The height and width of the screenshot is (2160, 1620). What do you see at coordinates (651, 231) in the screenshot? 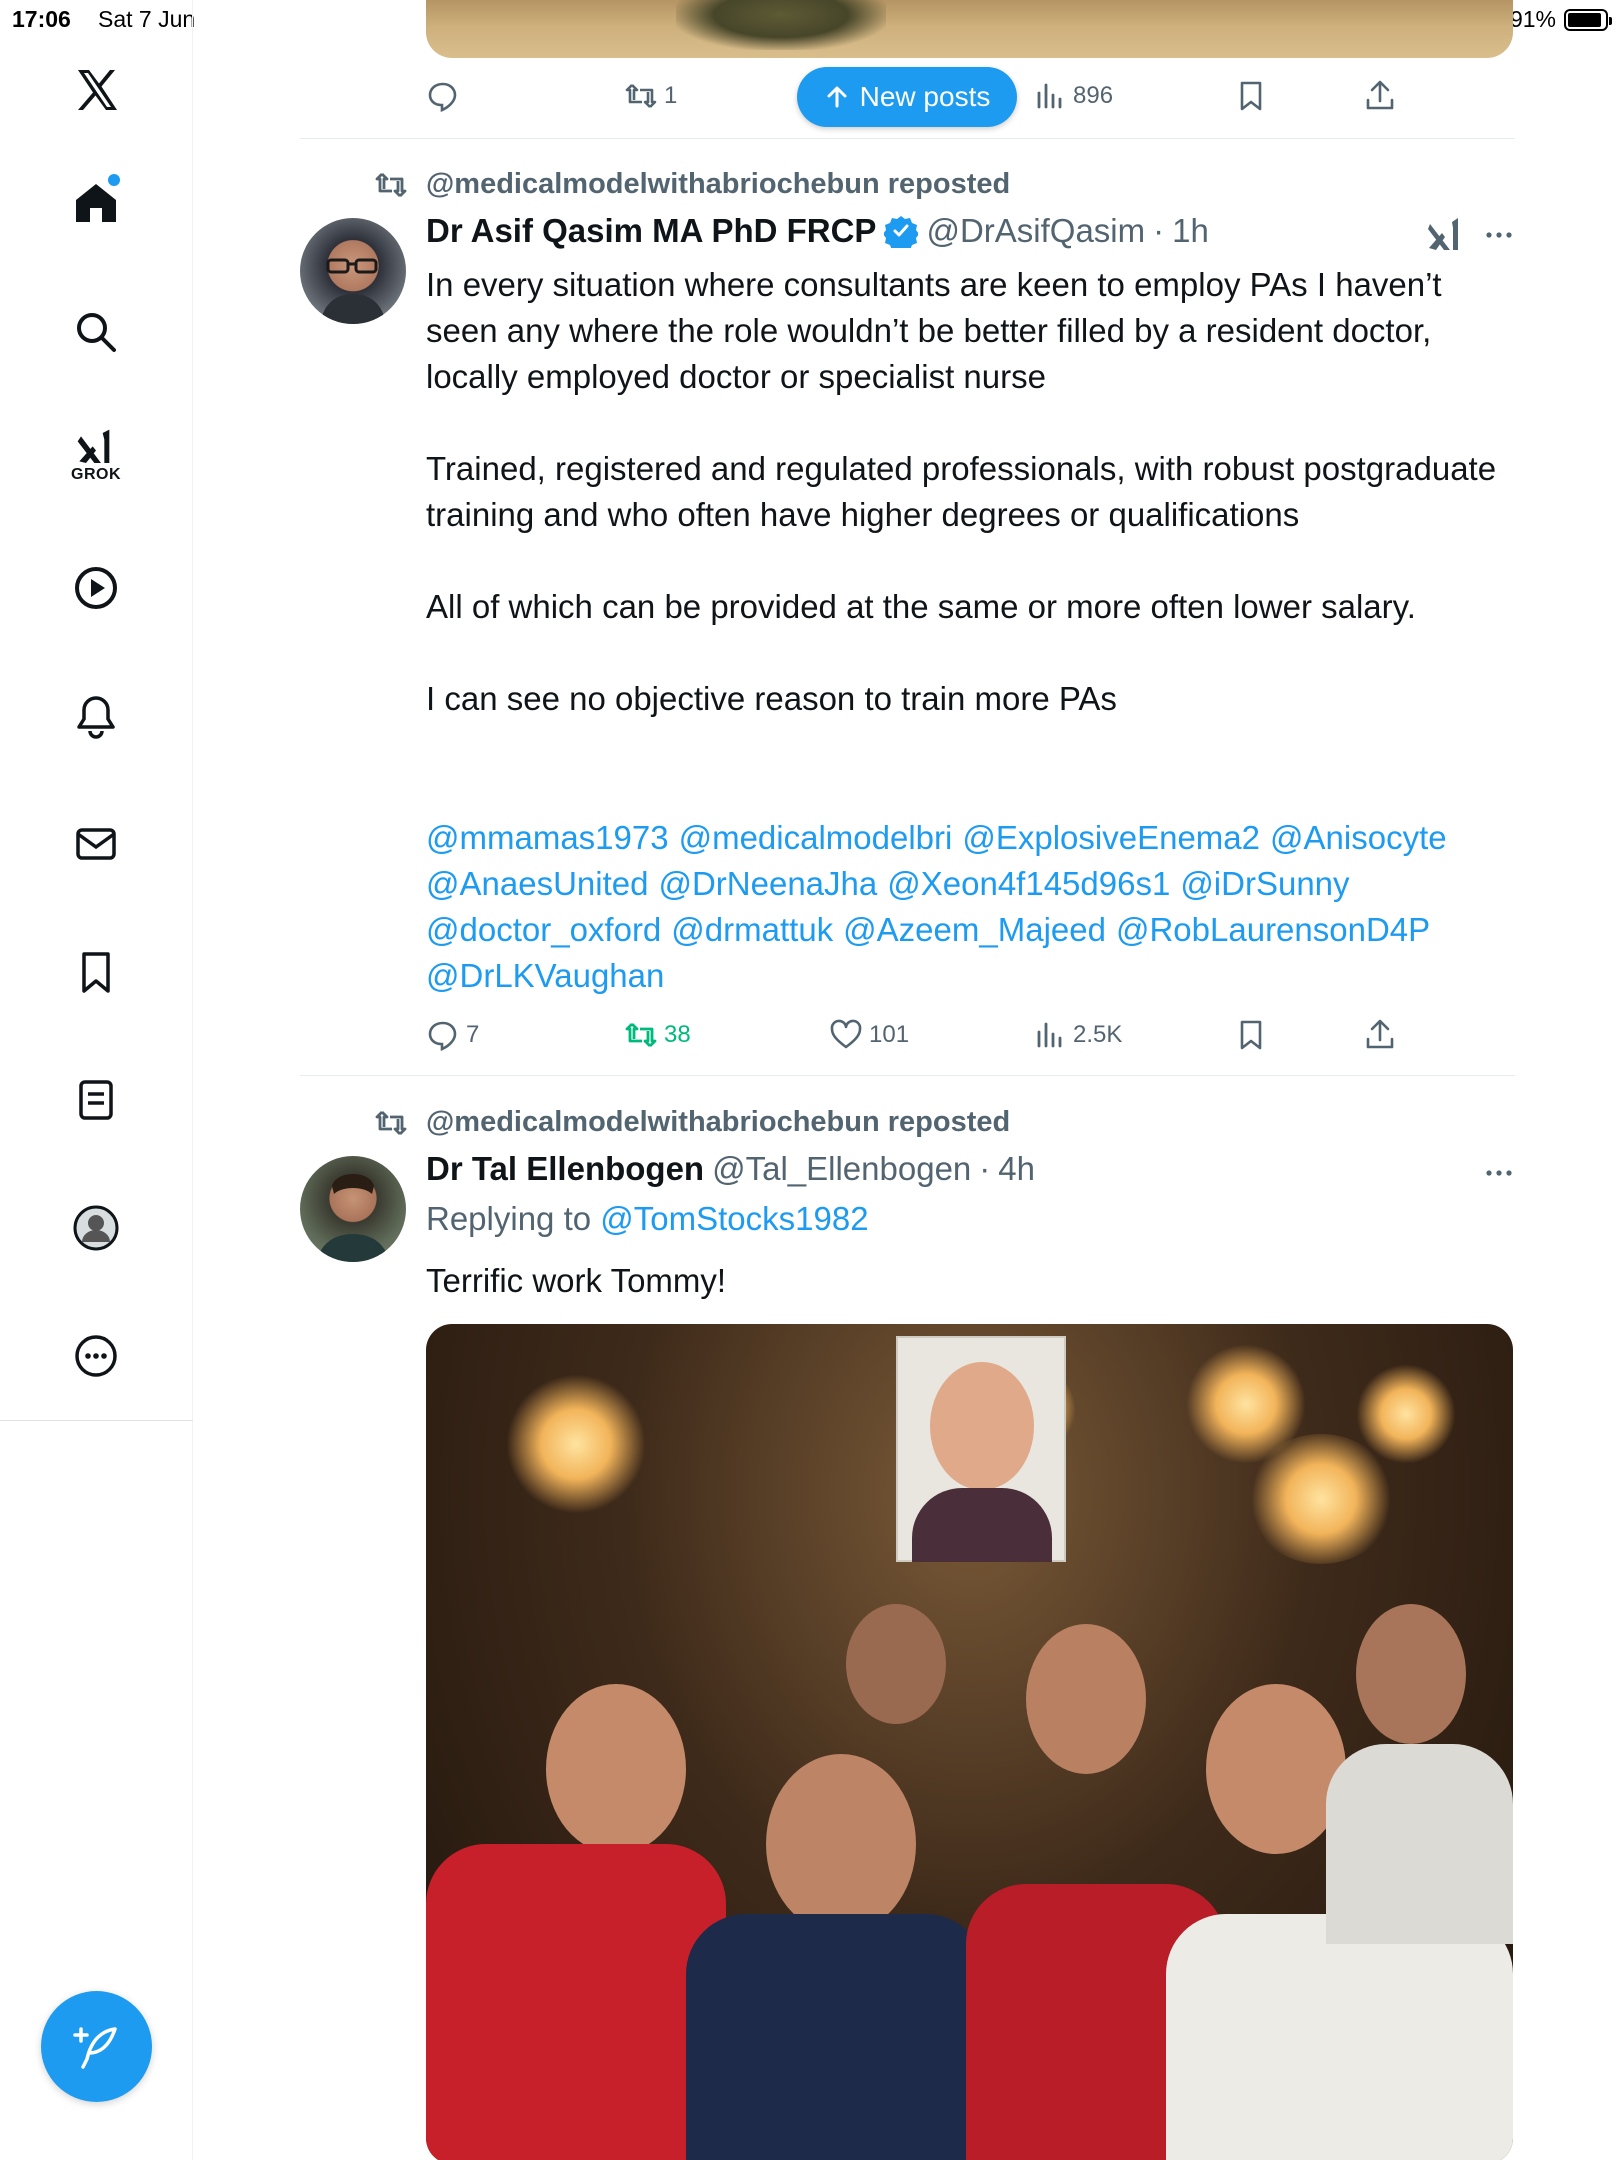
I see `author-name: Dr Asif Qasim MA PhD FRCP` at bounding box center [651, 231].